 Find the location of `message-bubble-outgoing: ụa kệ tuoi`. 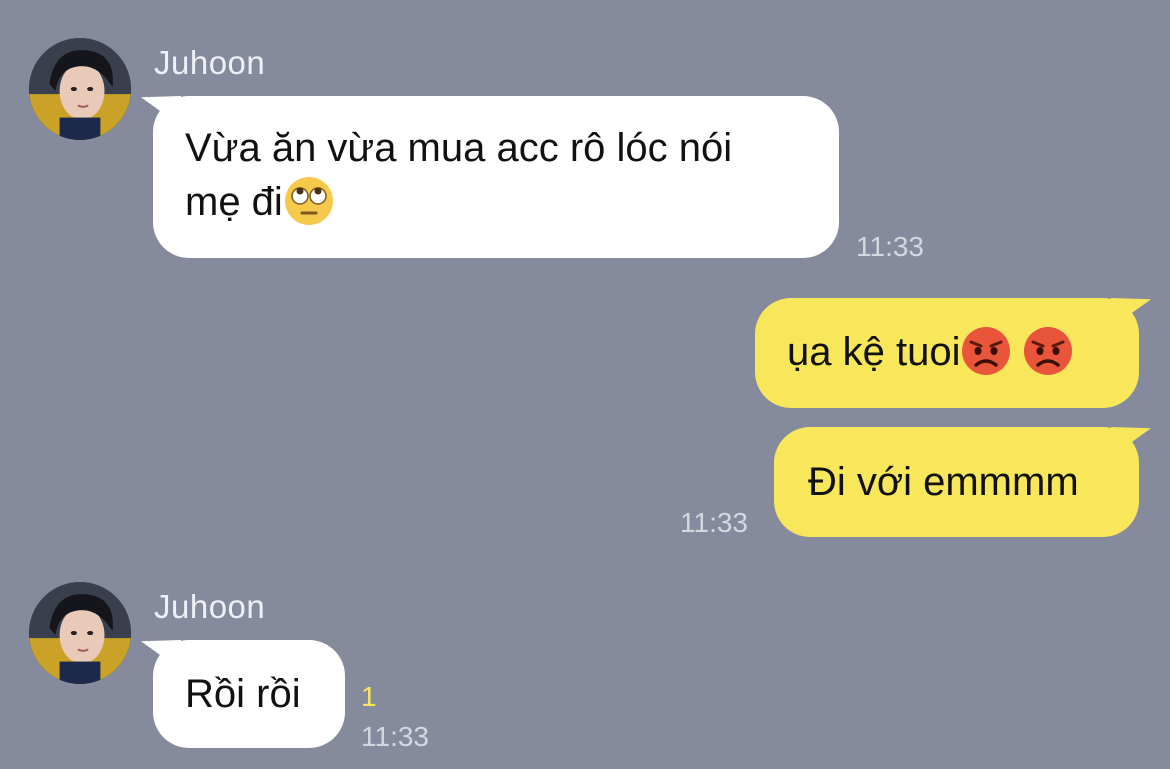

message-bubble-outgoing: ụa kệ tuoi is located at coordinates (947, 353).